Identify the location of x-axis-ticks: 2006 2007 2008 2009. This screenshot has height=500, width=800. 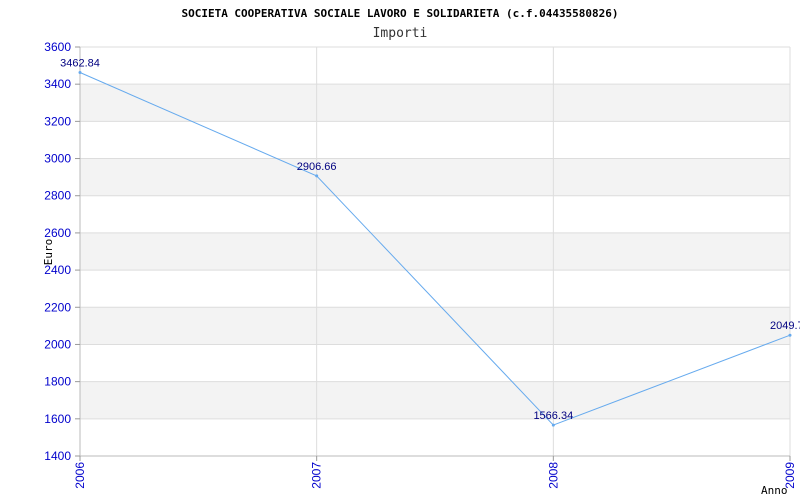
(435, 472).